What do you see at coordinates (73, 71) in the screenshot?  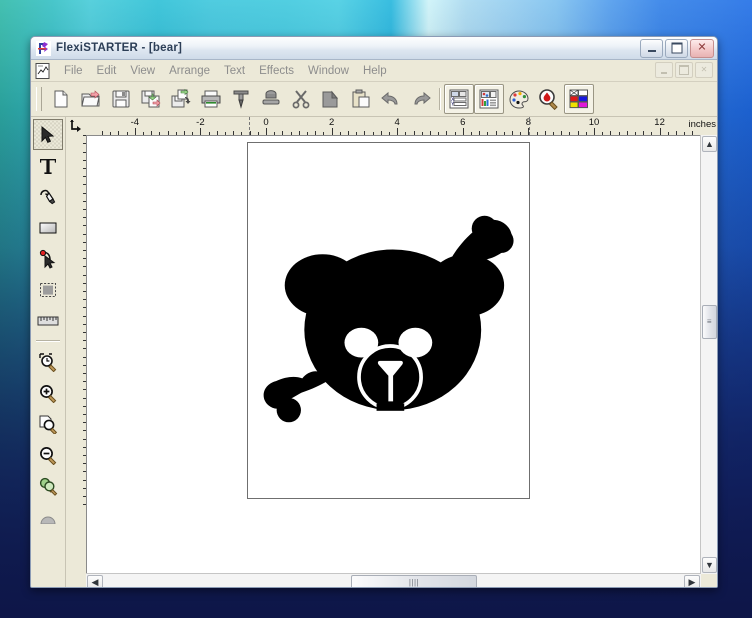 I see `menu-file: File` at bounding box center [73, 71].